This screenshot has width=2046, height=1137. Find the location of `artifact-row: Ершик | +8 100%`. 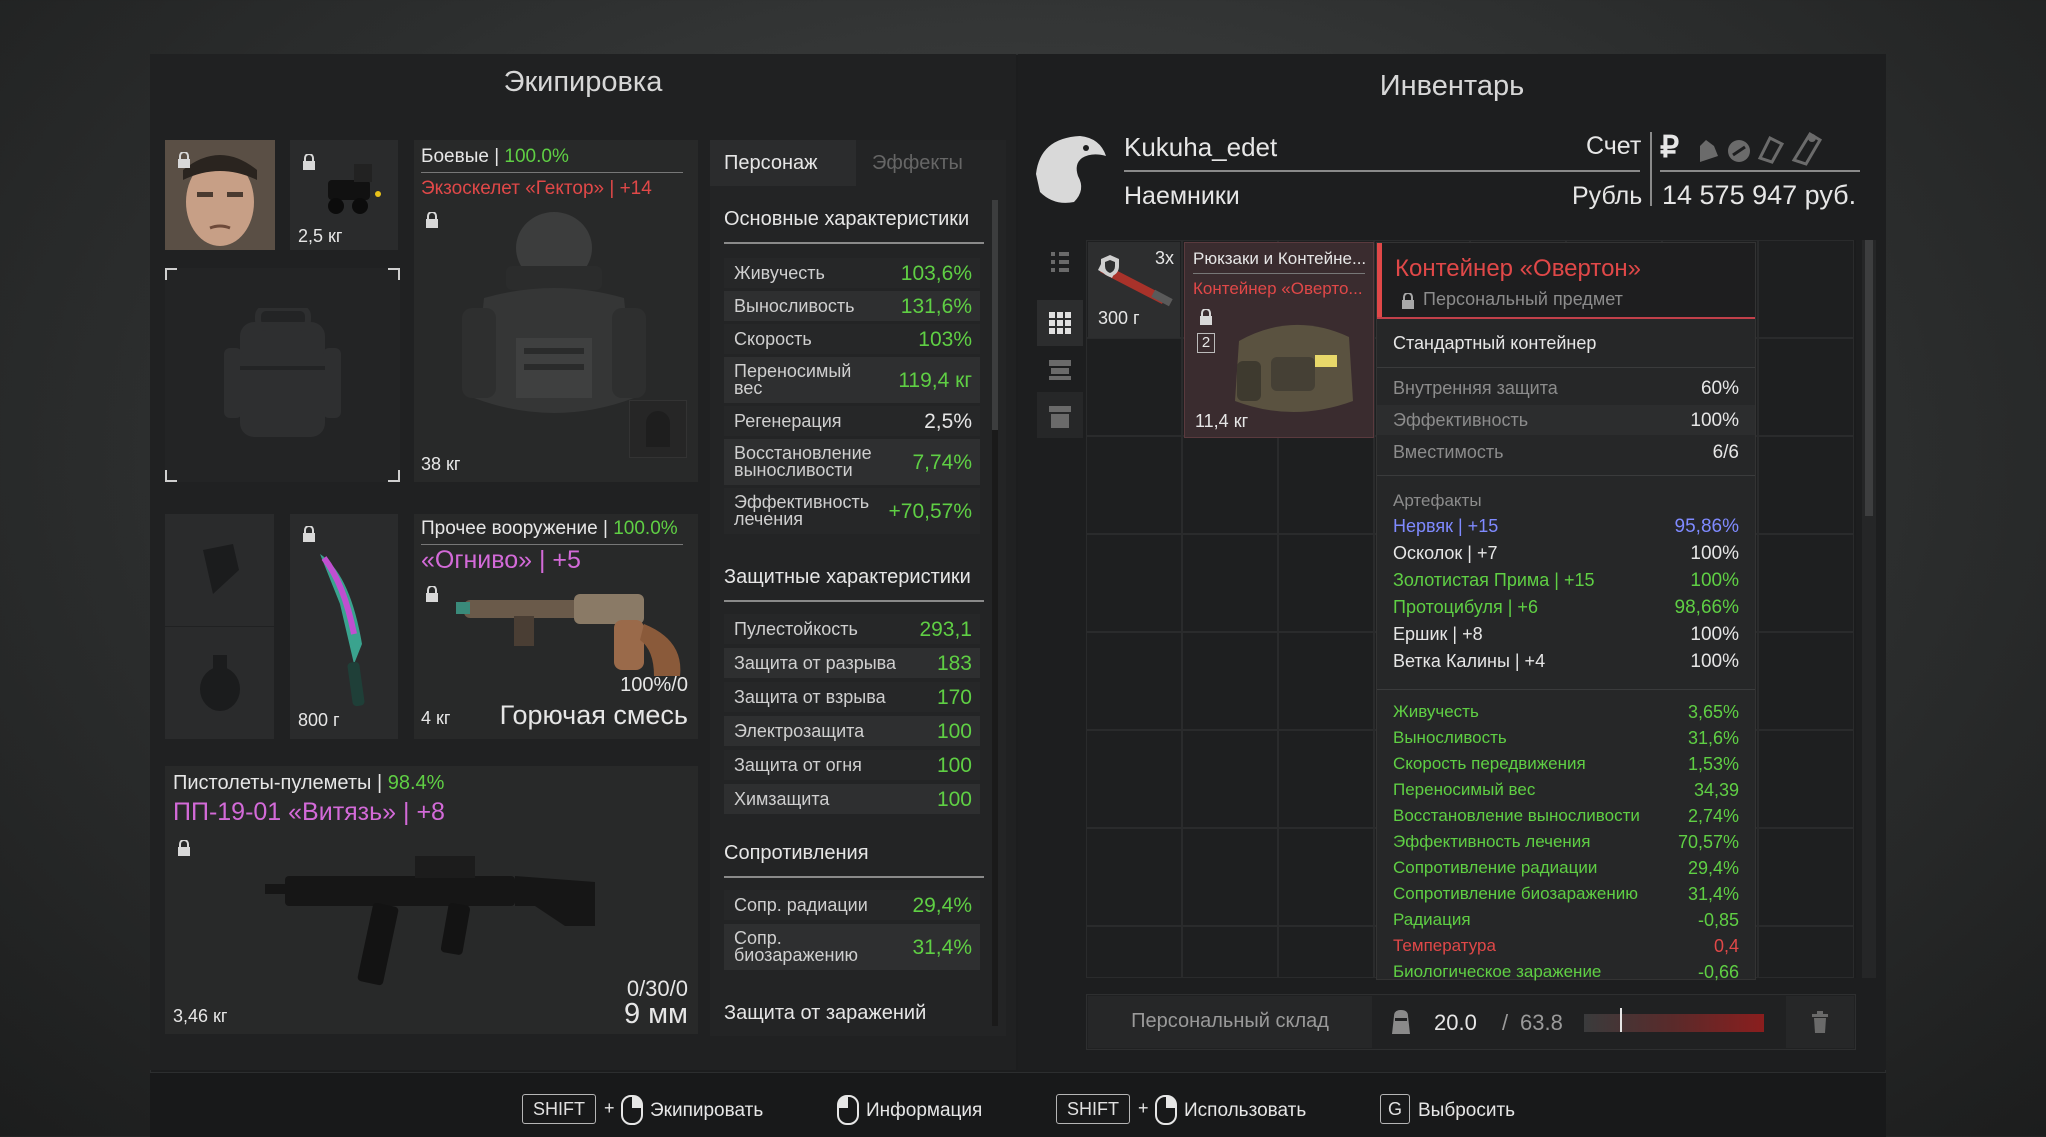

artifact-row: Ершик | +8 100% is located at coordinates (1566, 634).